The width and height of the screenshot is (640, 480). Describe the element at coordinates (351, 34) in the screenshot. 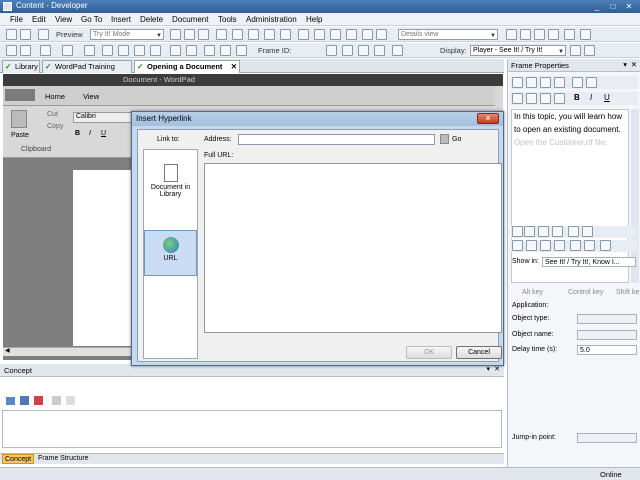

I see `spell-check-icon` at that location.